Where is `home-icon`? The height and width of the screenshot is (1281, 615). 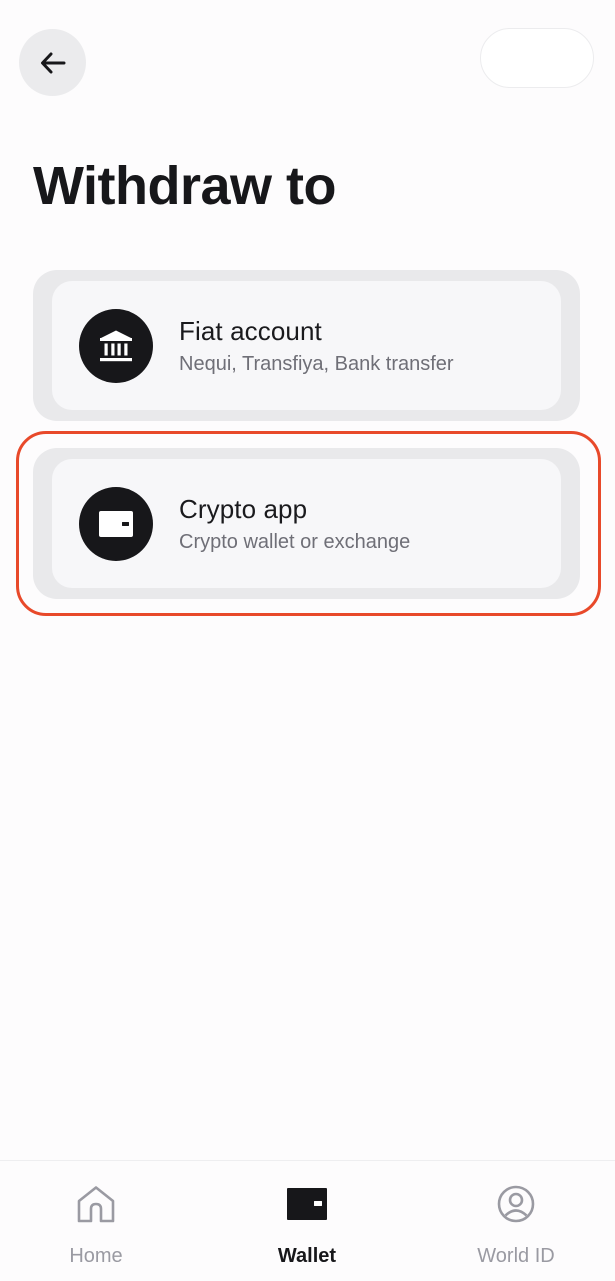
home-icon is located at coordinates (96, 1204).